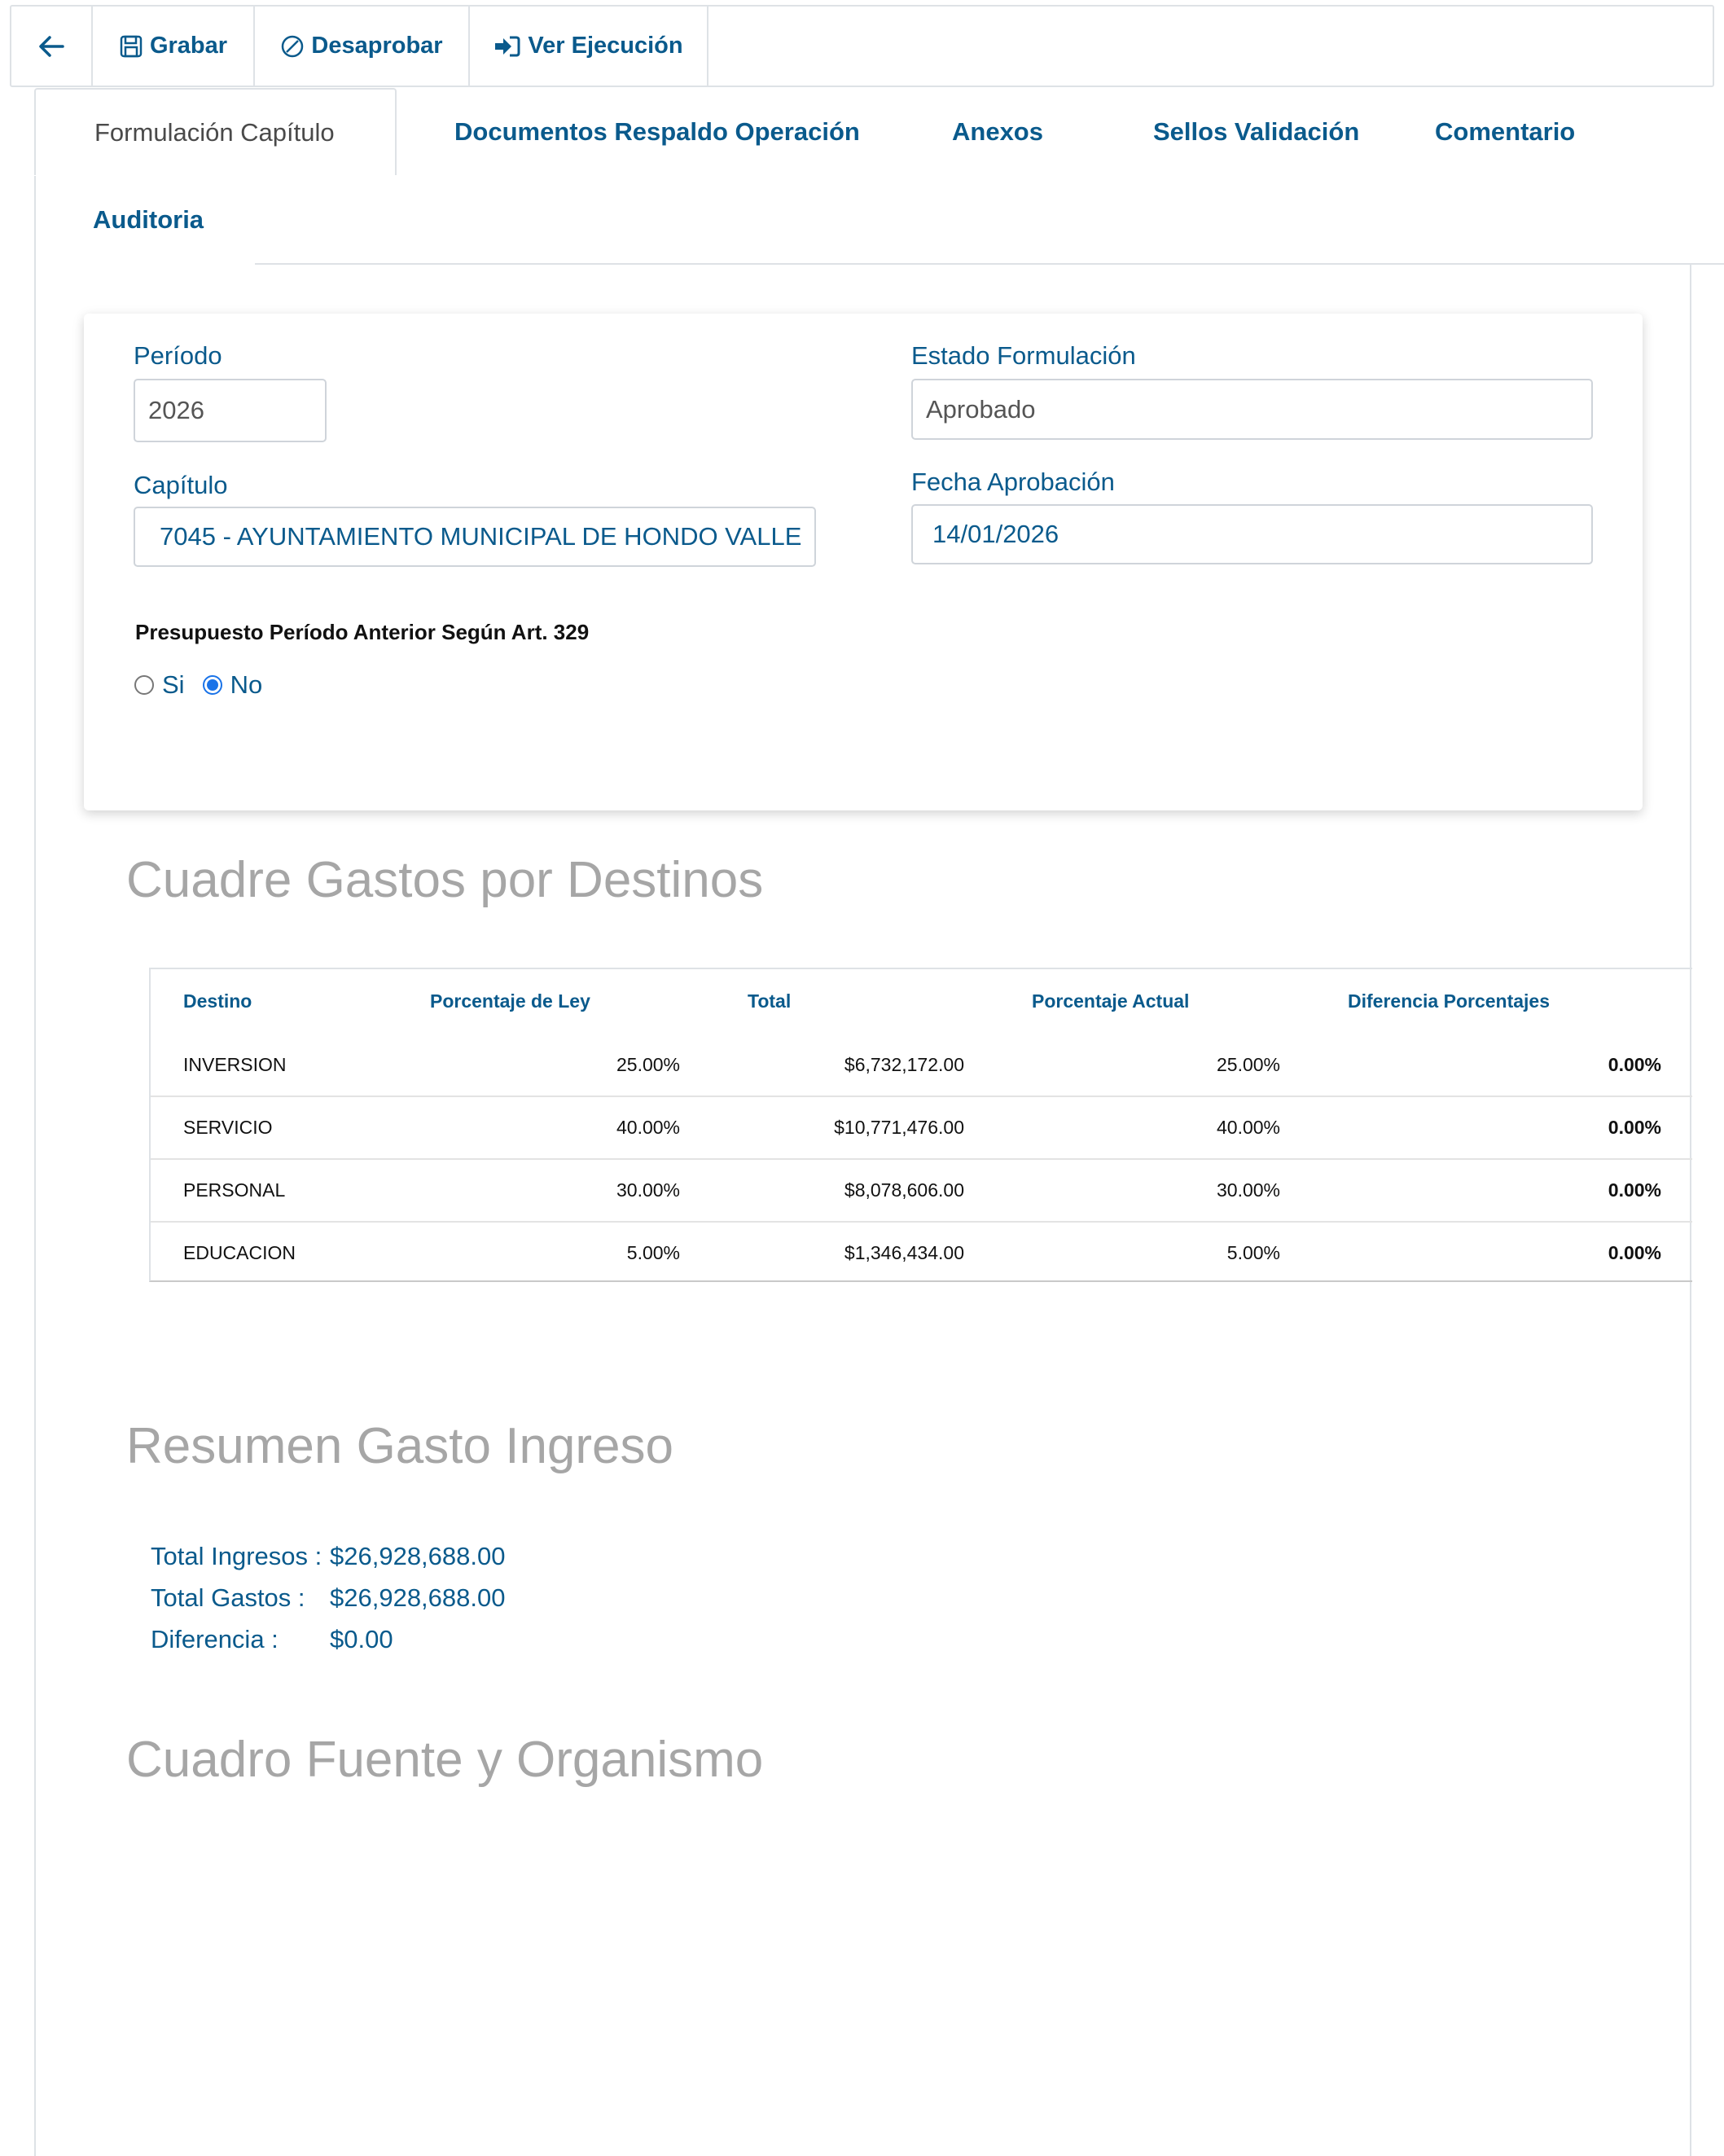 Image resolution: width=1724 pixels, height=2156 pixels. Describe the element at coordinates (653, 1252) in the screenshot. I see `cell-porcentaje-ley: 5.00%` at that location.